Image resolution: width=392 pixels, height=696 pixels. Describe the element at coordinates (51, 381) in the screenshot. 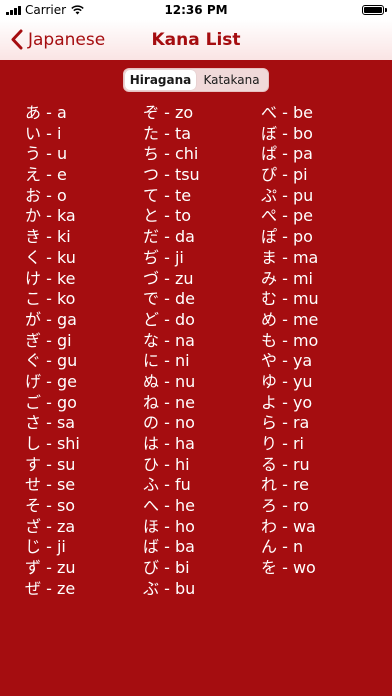

I see `kana-item: げ - ge` at that location.